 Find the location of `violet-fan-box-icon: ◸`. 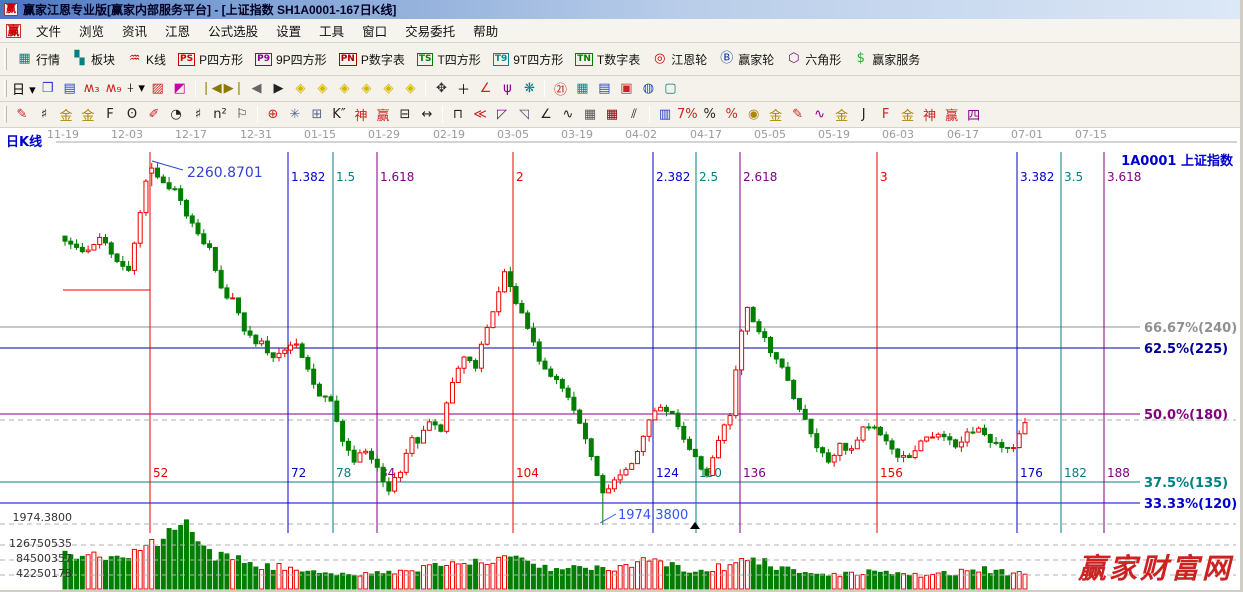

violet-fan-box-icon: ◸ is located at coordinates (502, 115).